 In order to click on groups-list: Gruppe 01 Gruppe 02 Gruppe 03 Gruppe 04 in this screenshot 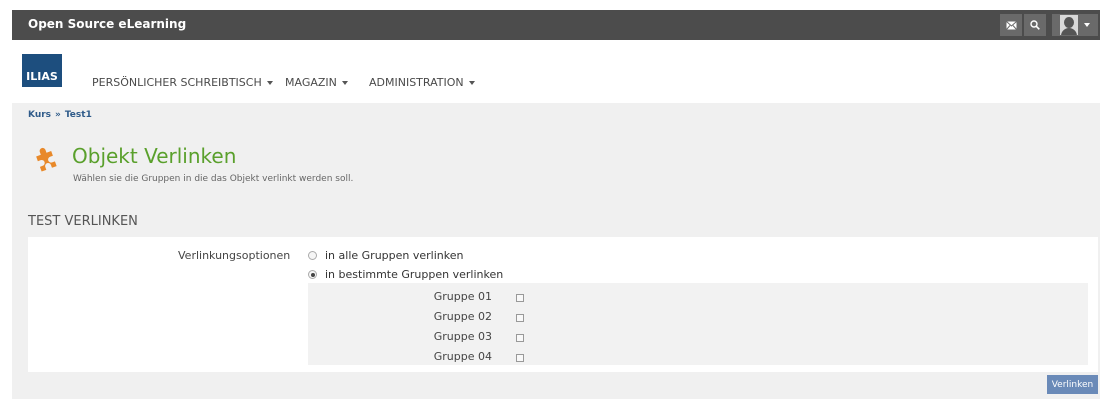, I will do `click(698, 324)`.